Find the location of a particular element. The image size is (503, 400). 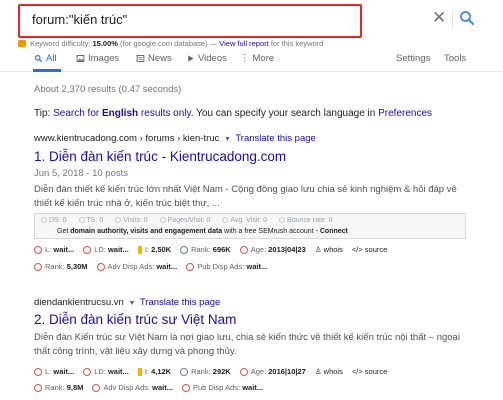

tab-more: ⋮ More is located at coordinates (257, 58).